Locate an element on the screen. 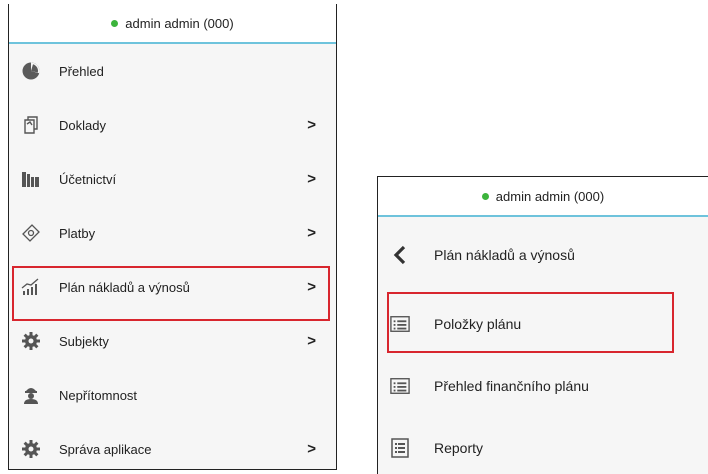 This screenshot has height=474, width=708. menu-item-plan-nakladu-a-vynosu: Plán nákladů a výnosů > is located at coordinates (172, 287).